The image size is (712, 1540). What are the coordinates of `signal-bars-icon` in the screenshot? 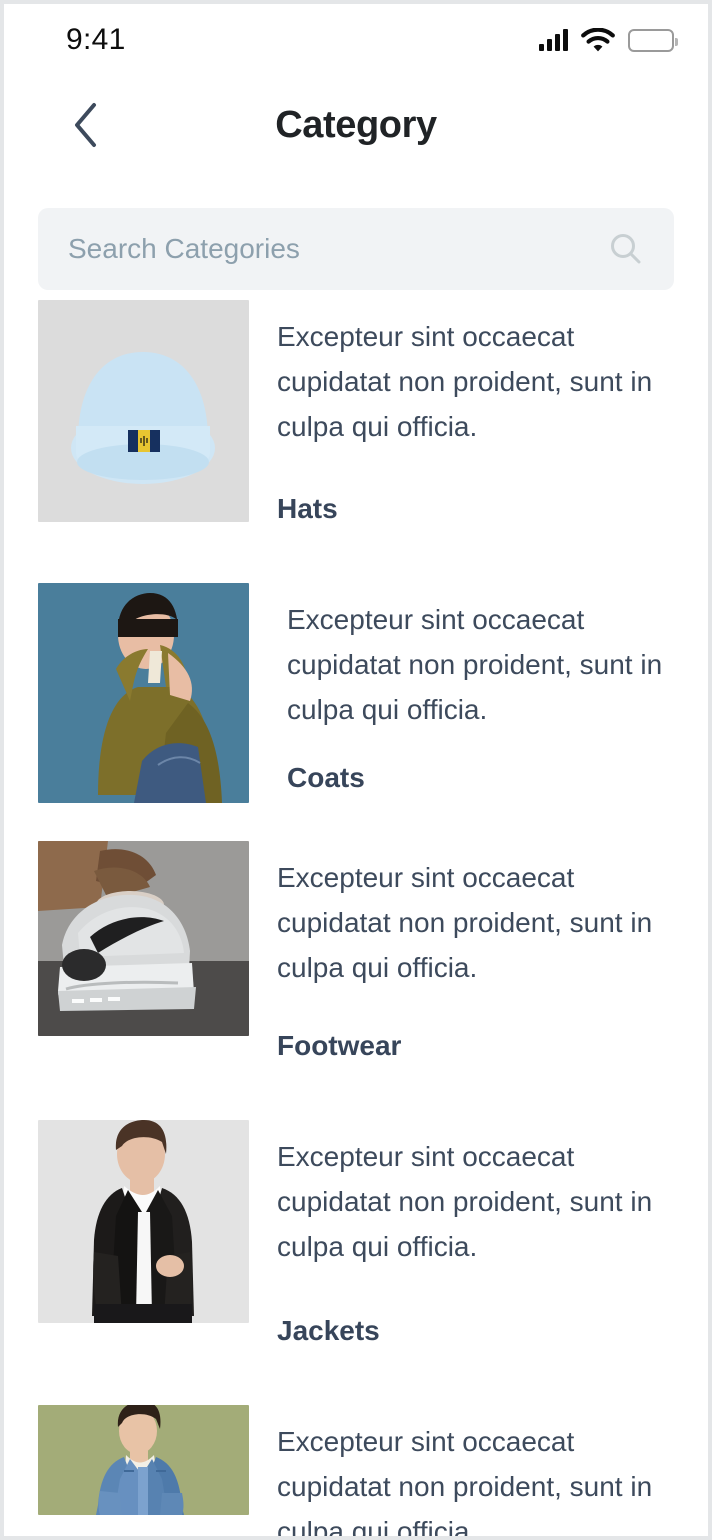 It's located at (553, 40).